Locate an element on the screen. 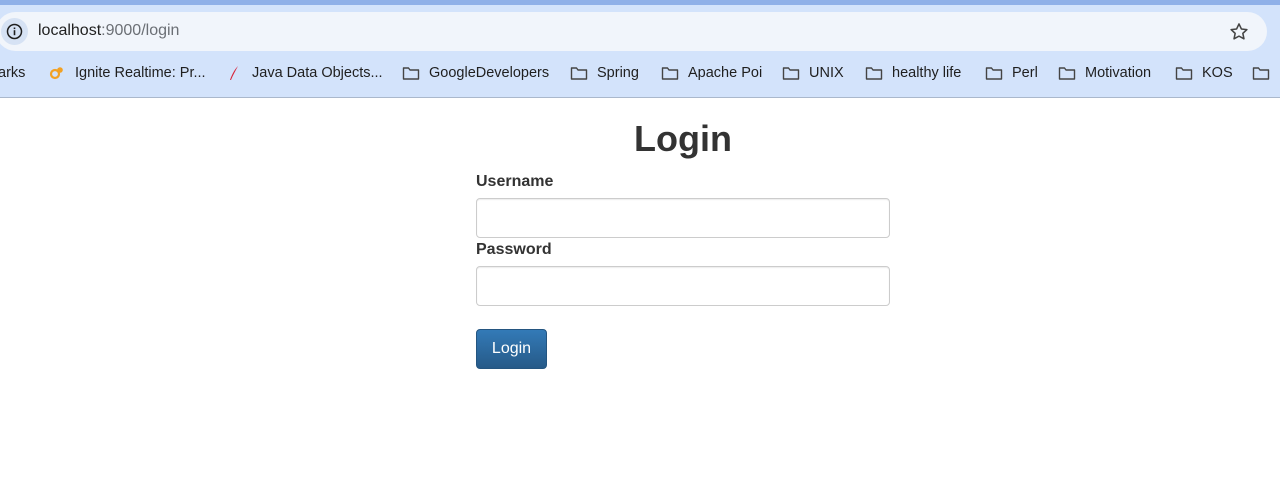  bookmark-star-icon is located at coordinates (1239, 32).